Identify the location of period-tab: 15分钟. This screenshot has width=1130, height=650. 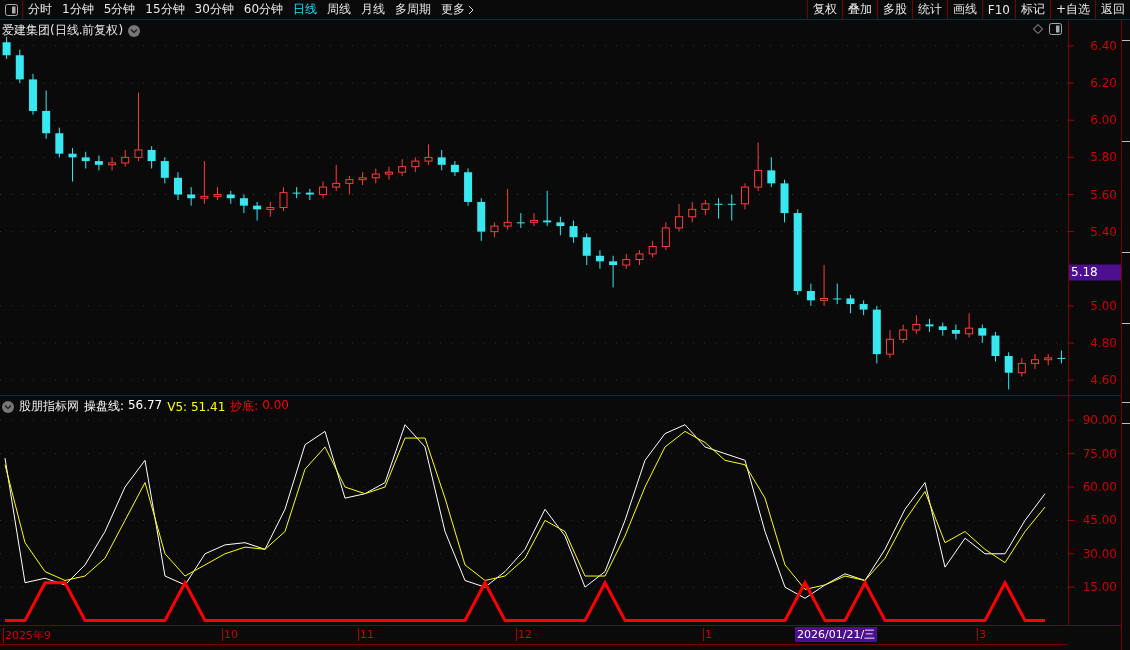
(165, 9).